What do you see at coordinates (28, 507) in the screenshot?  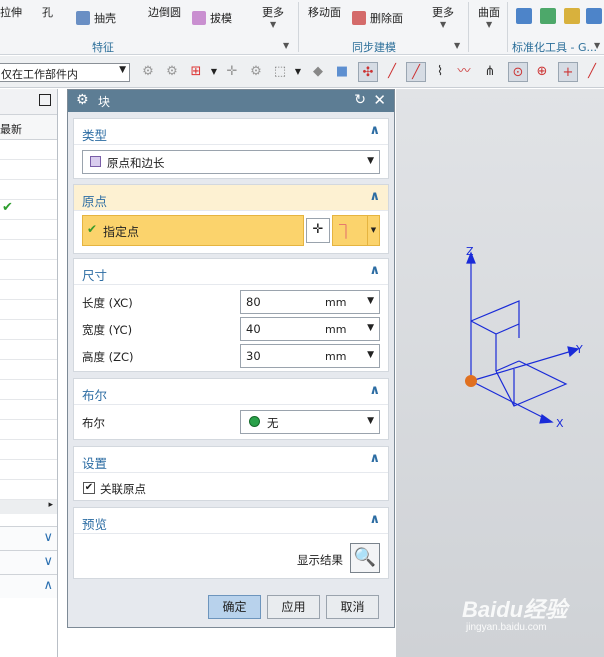 I see `horizontal-scrollbar: ▸` at bounding box center [28, 507].